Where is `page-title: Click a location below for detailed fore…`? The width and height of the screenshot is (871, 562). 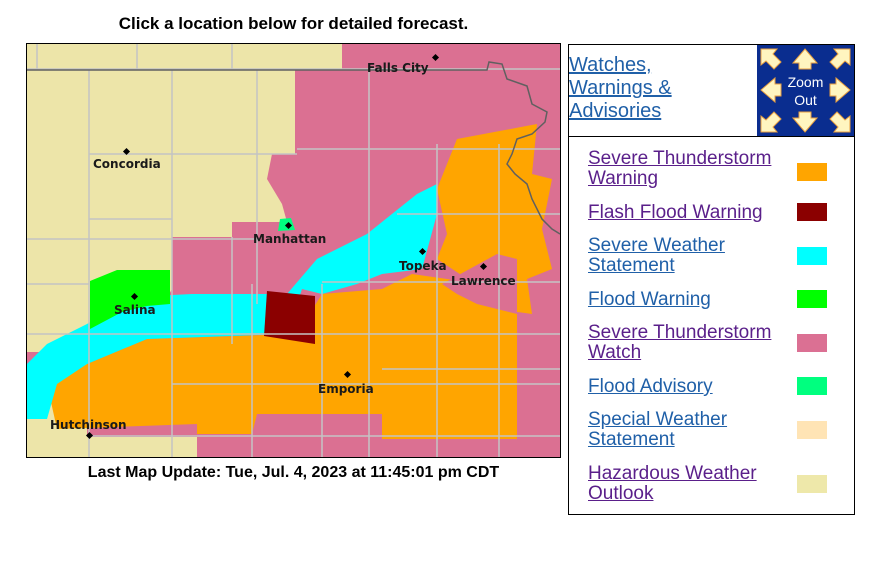
page-title: Click a location below for detailed fore… is located at coordinates (293, 23).